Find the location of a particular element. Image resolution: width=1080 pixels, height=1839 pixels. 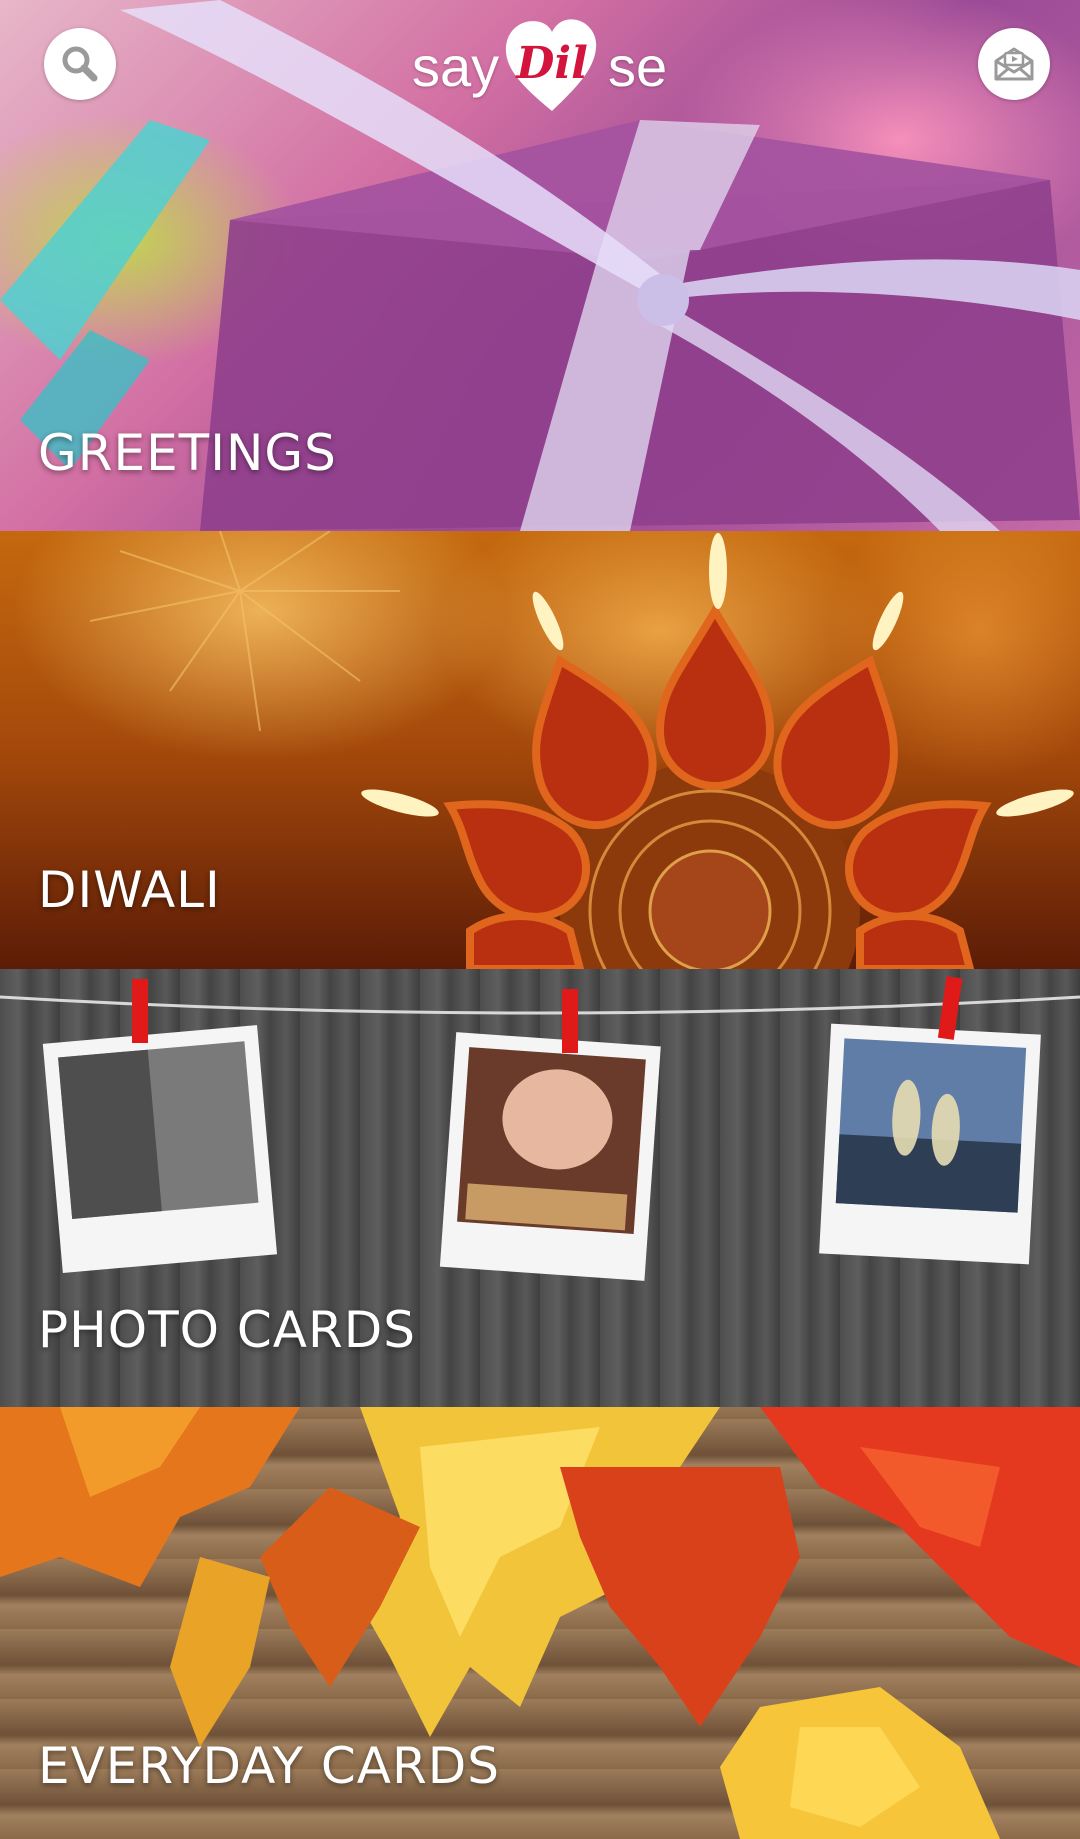

category-label-greetings: GREETINGS is located at coordinates (187, 453).